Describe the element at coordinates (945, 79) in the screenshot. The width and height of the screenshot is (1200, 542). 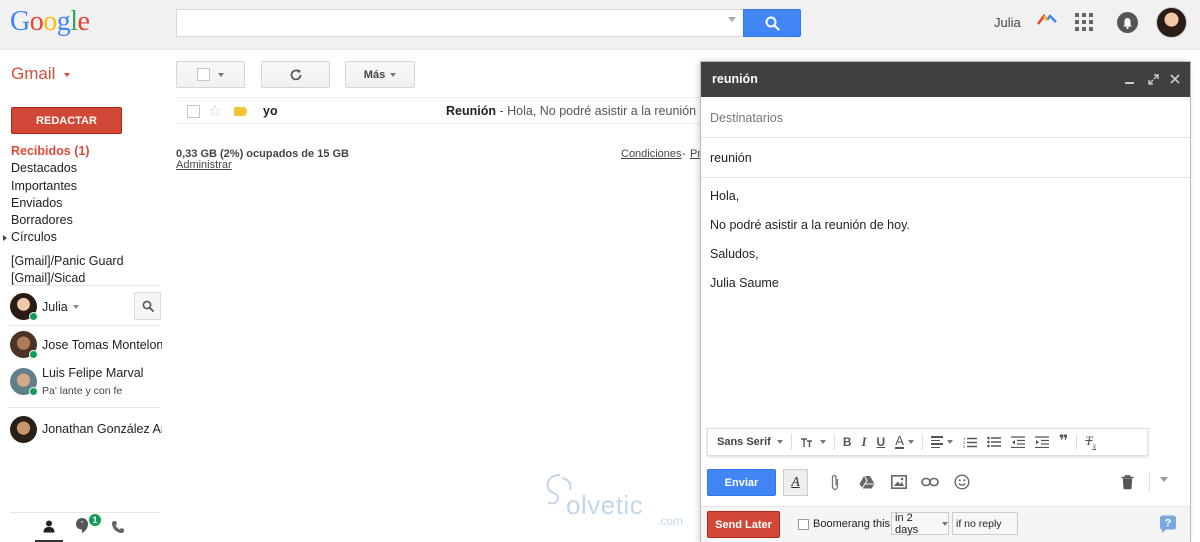
I see `compose-header: reunión` at that location.